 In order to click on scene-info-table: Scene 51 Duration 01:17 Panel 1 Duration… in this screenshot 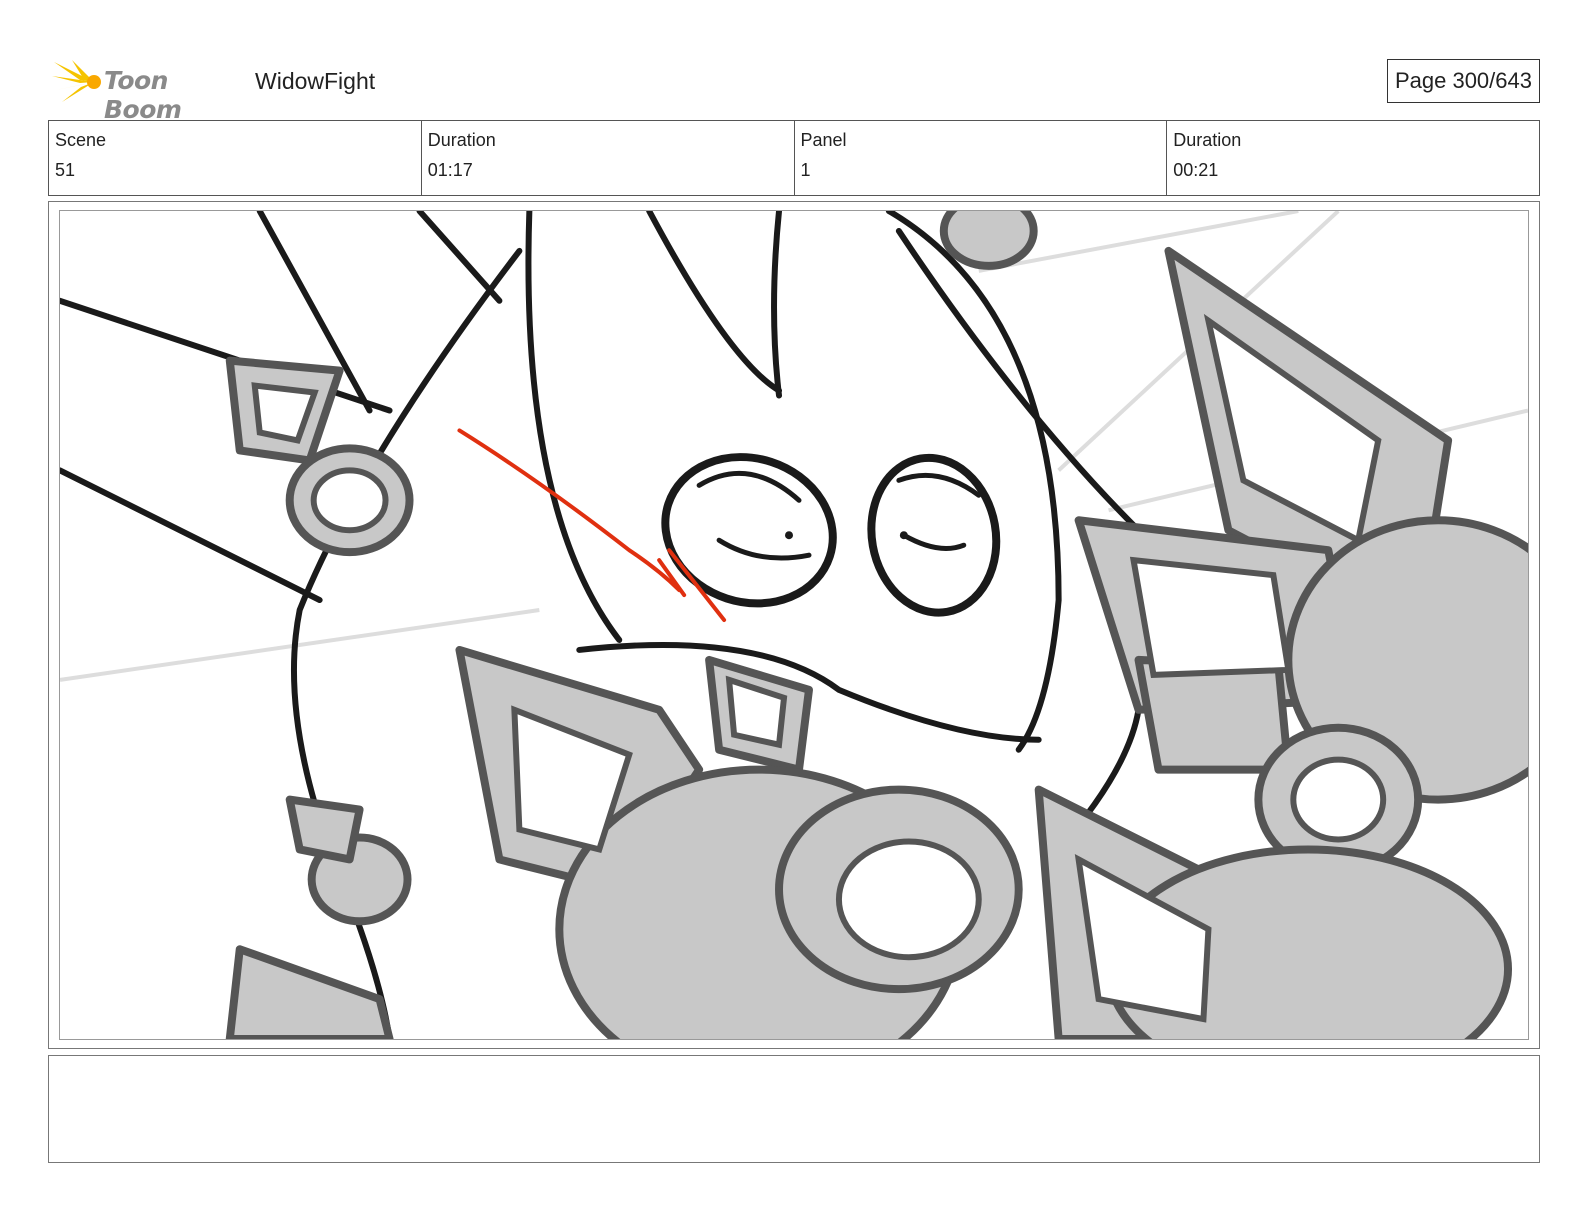, I will do `click(794, 158)`.